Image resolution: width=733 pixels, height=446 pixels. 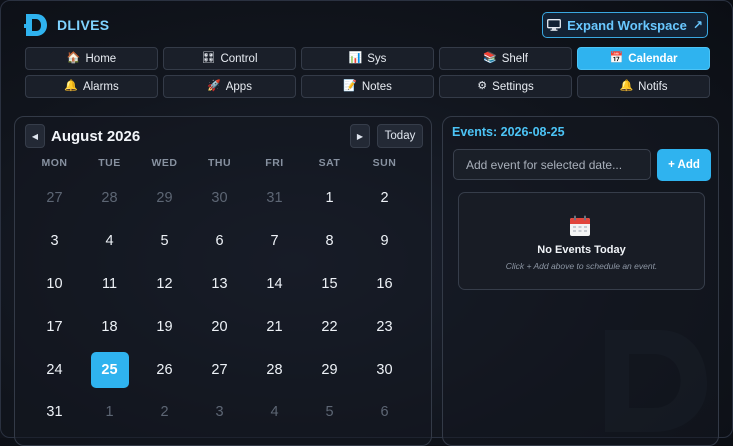 What do you see at coordinates (238, 86) in the screenshot?
I see `nav-label: Apps` at bounding box center [238, 86].